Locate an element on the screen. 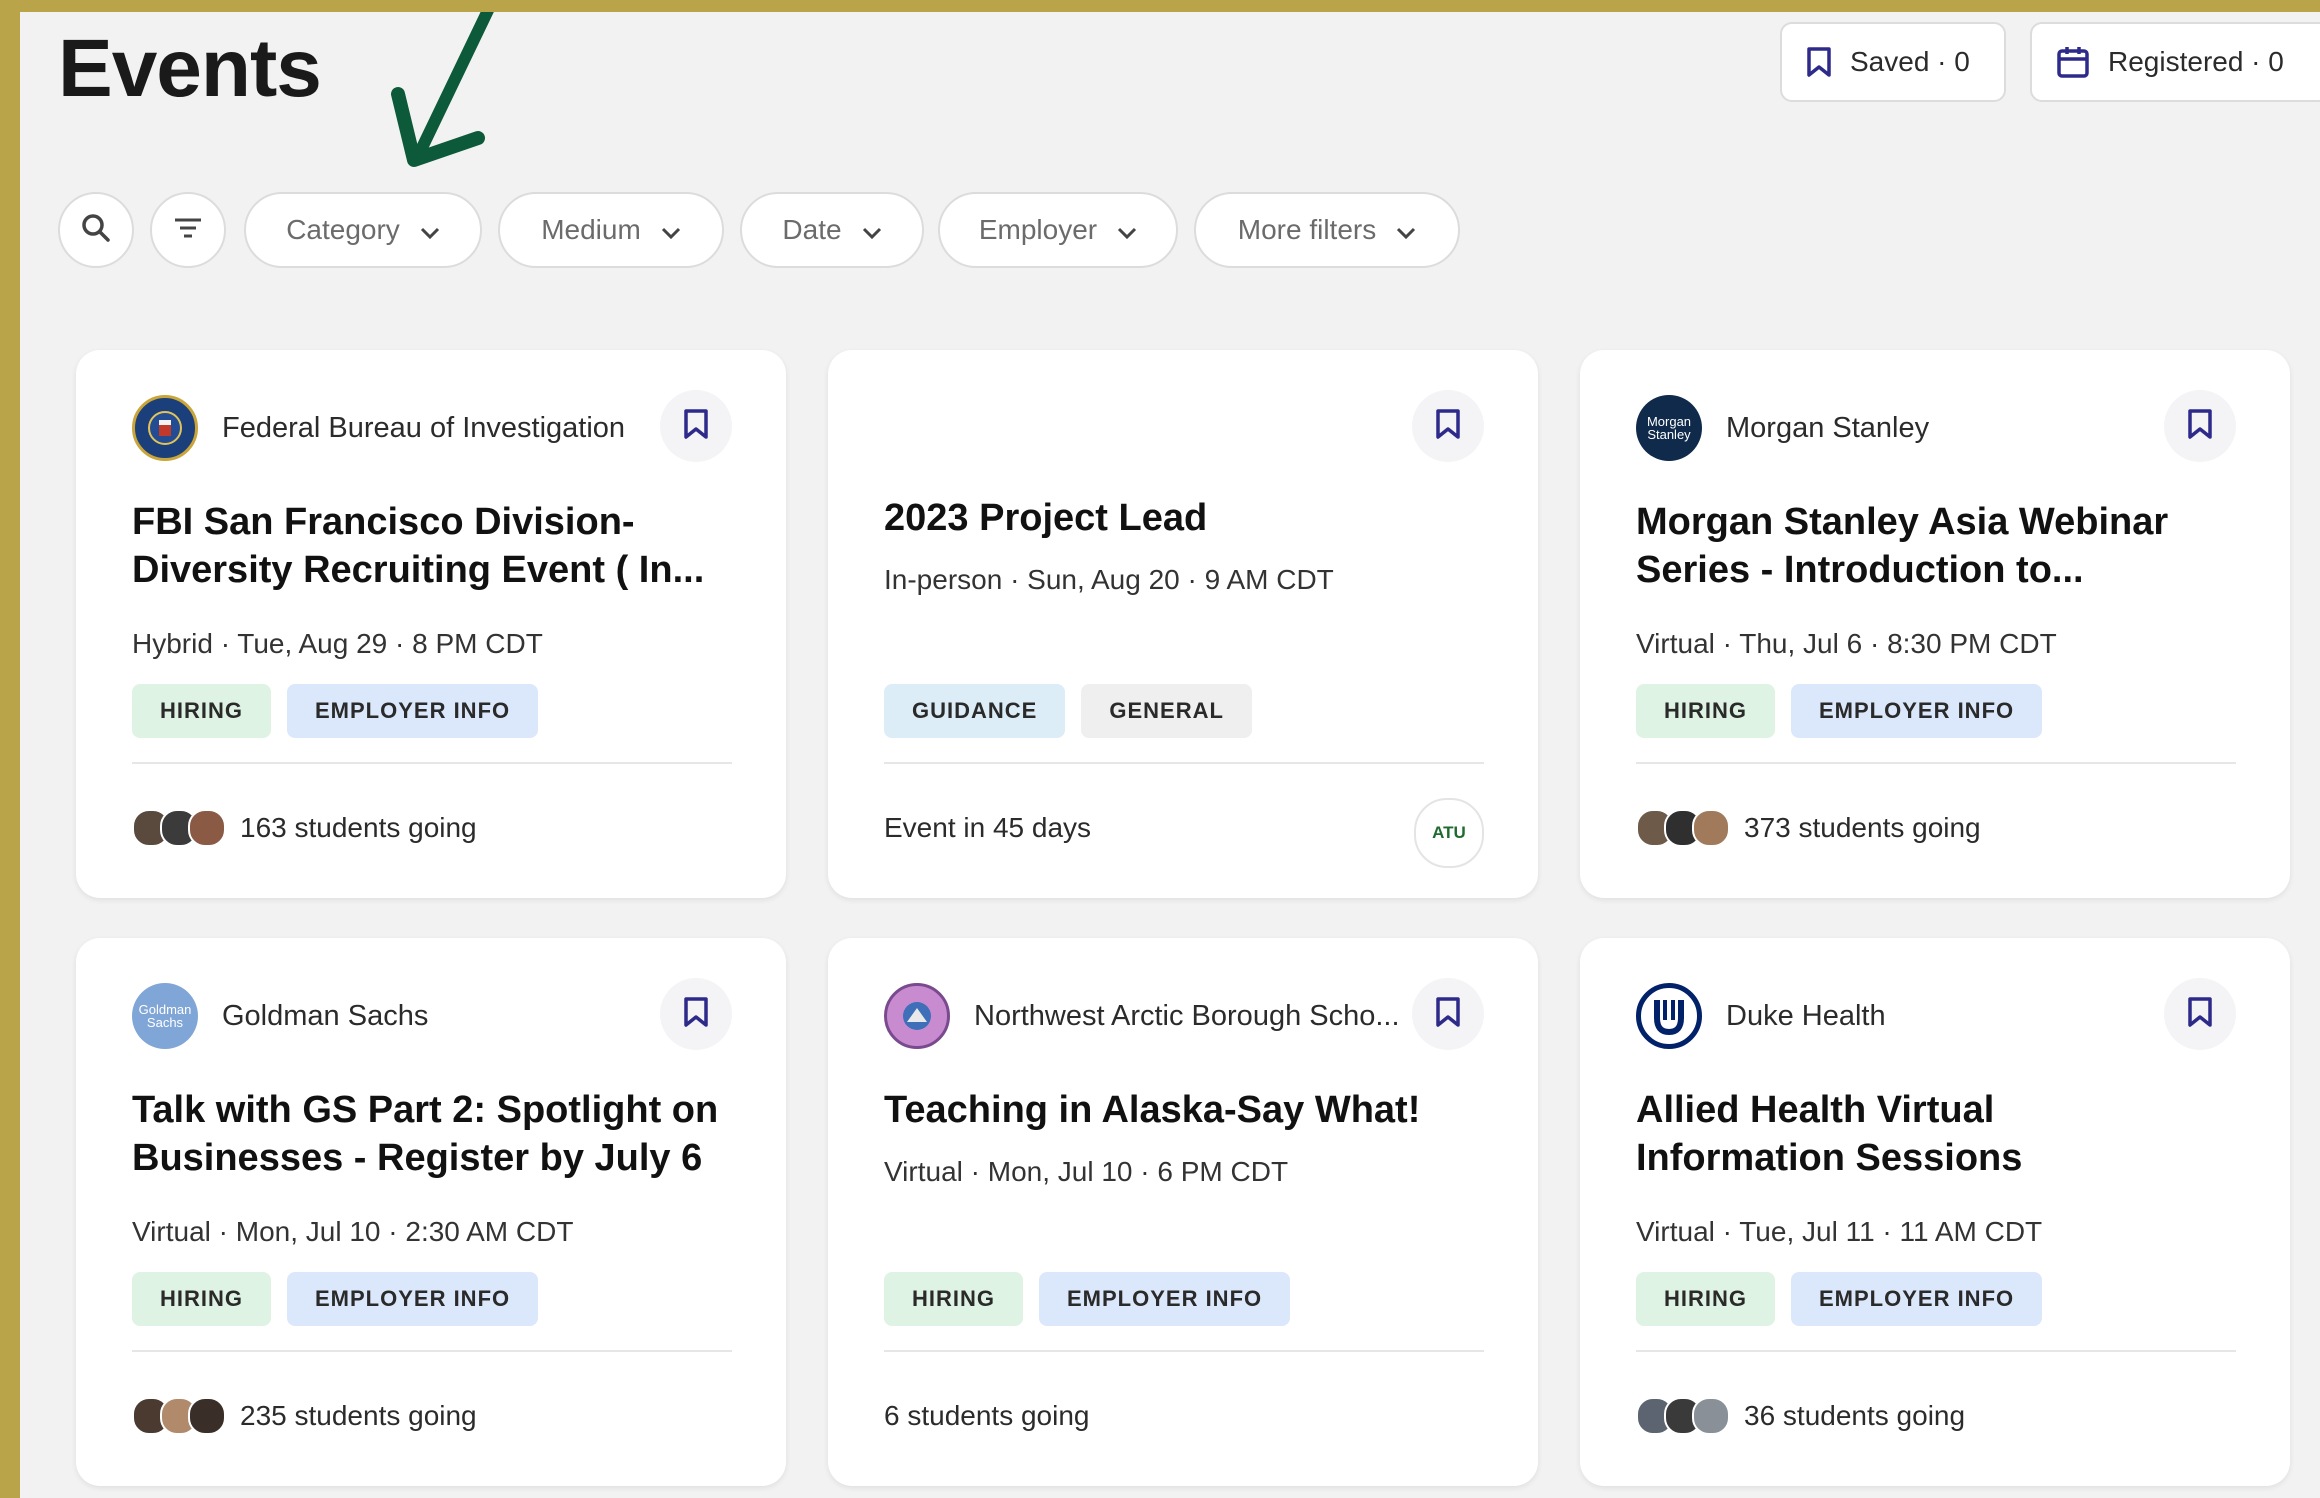 The height and width of the screenshot is (1498, 2320). registered-label: Registered · 0 is located at coordinates (2196, 61).